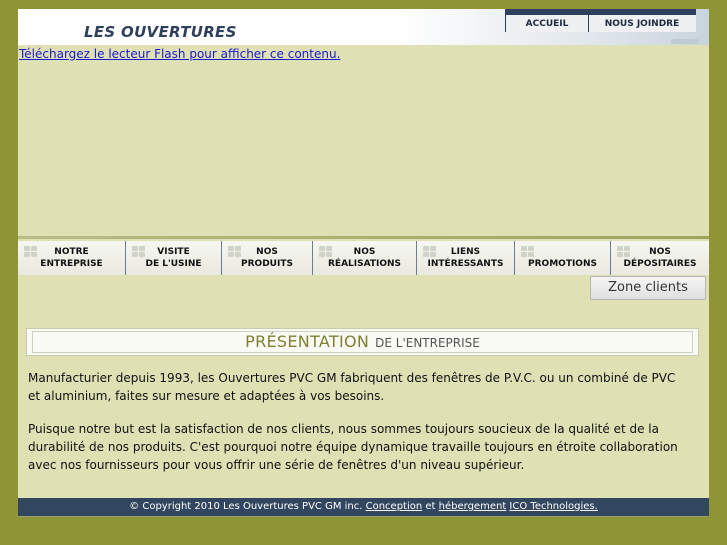 Image resolution: width=727 pixels, height=545 pixels. What do you see at coordinates (648, 288) in the screenshot?
I see `zone-clients-button: Zone clients` at bounding box center [648, 288].